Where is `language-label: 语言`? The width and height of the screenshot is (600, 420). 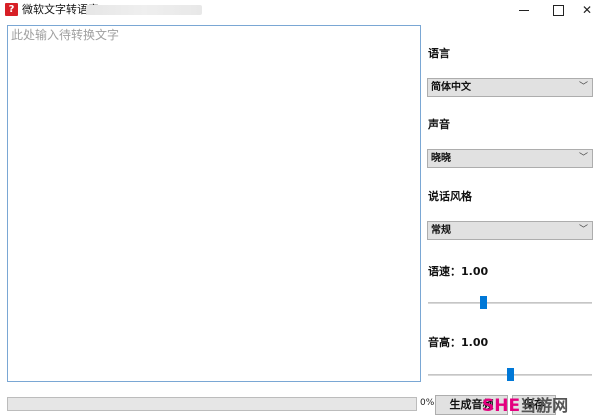 language-label: 语言 is located at coordinates (439, 53).